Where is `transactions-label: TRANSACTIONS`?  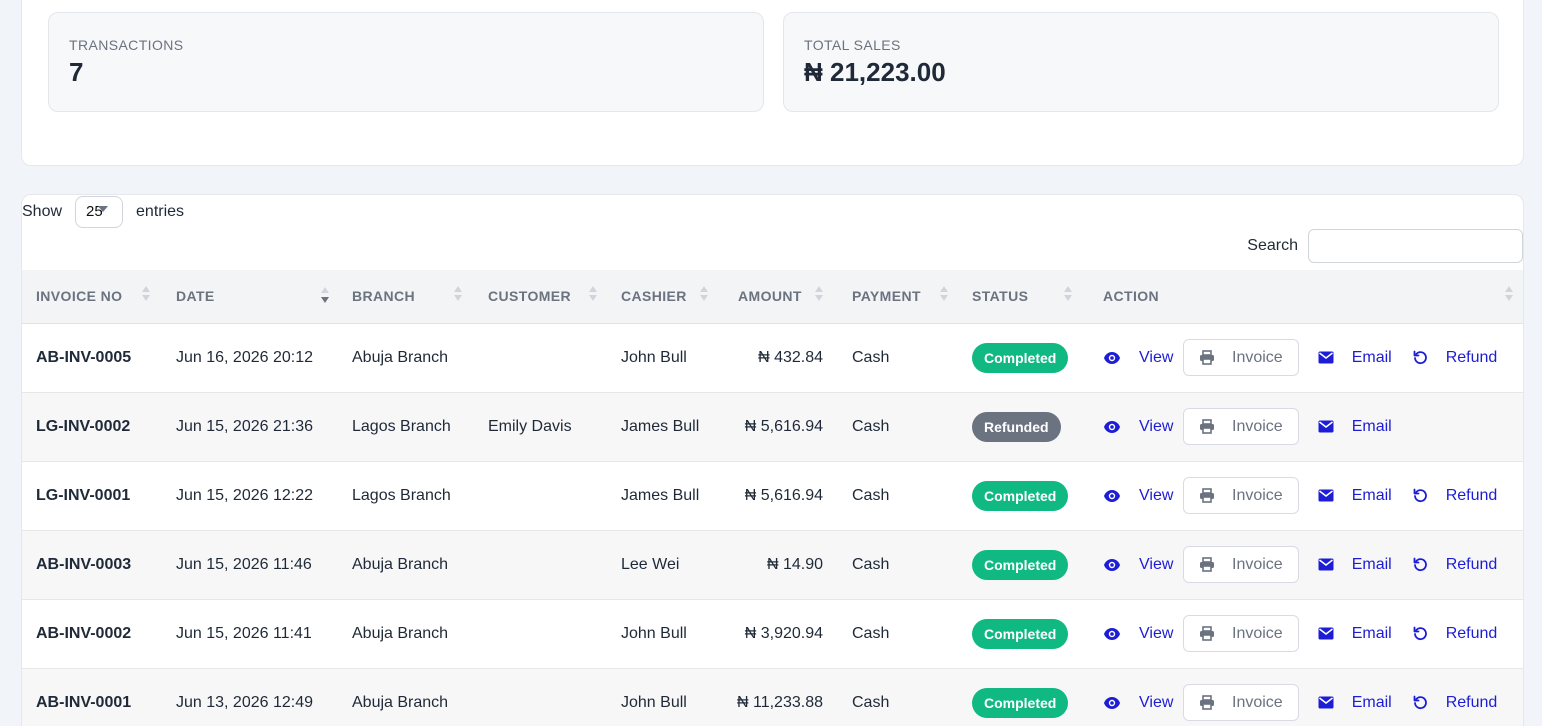 transactions-label: TRANSACTIONS is located at coordinates (126, 45).